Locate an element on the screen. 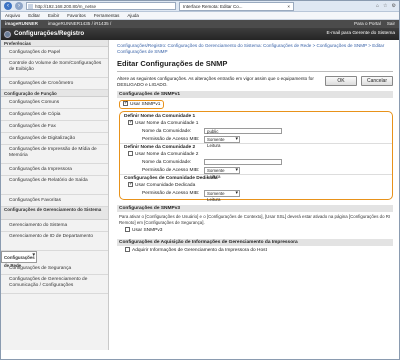 Image resolution: width=400 pixels, height=360 pixels. settings-icon is located at coordinates (7, 34).